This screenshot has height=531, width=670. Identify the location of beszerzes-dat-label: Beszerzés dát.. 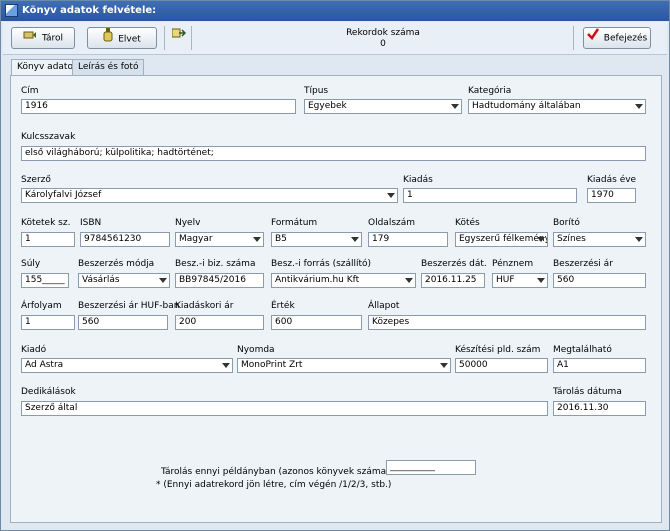
(454, 264).